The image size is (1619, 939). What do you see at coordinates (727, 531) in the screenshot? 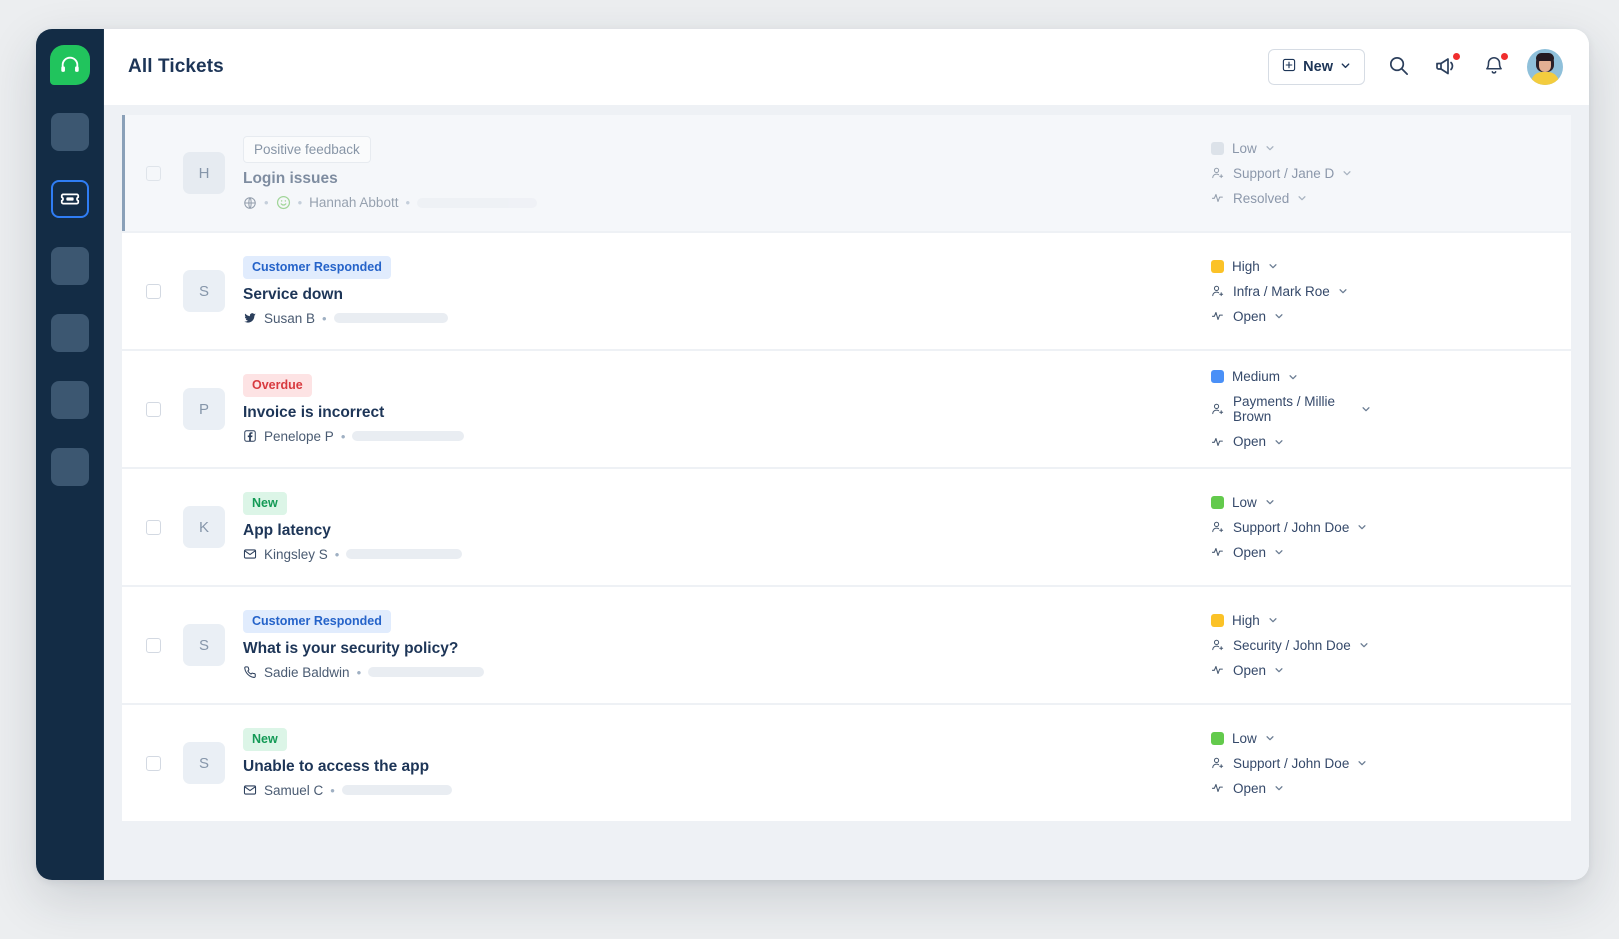
I see `ticket-title: App latency` at bounding box center [727, 531].